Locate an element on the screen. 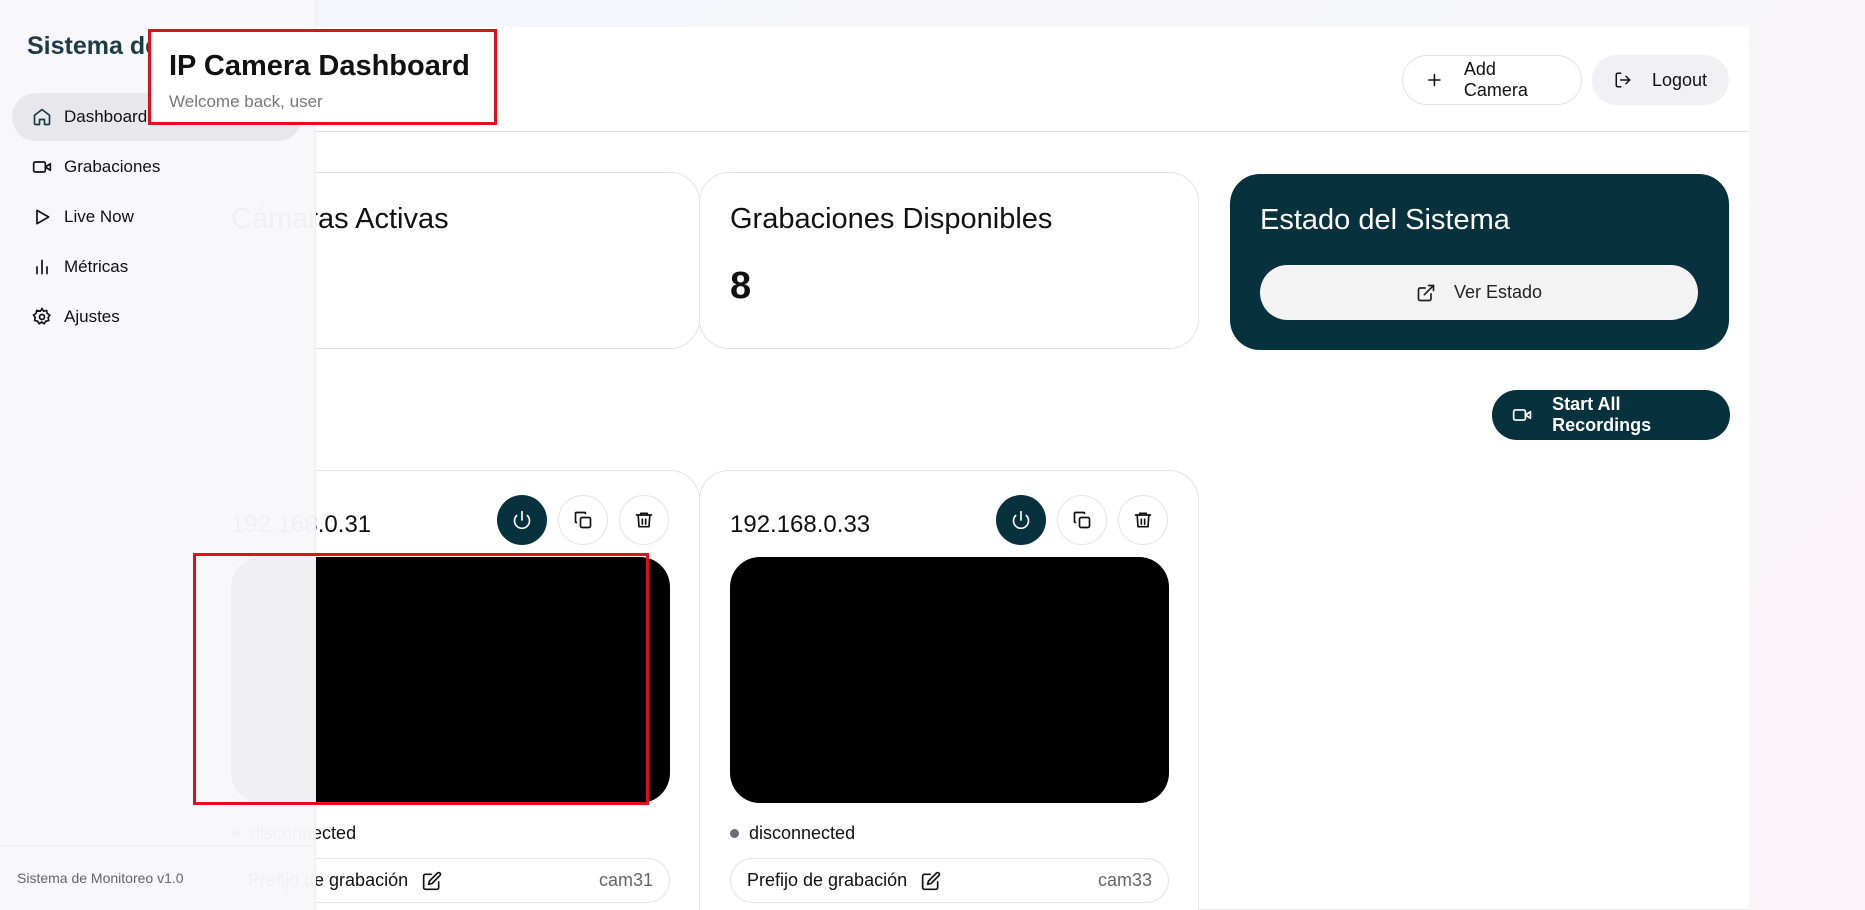 The height and width of the screenshot is (910, 1865). stat-card-system: Estado del Sistema Ver Estado is located at coordinates (1479, 262).